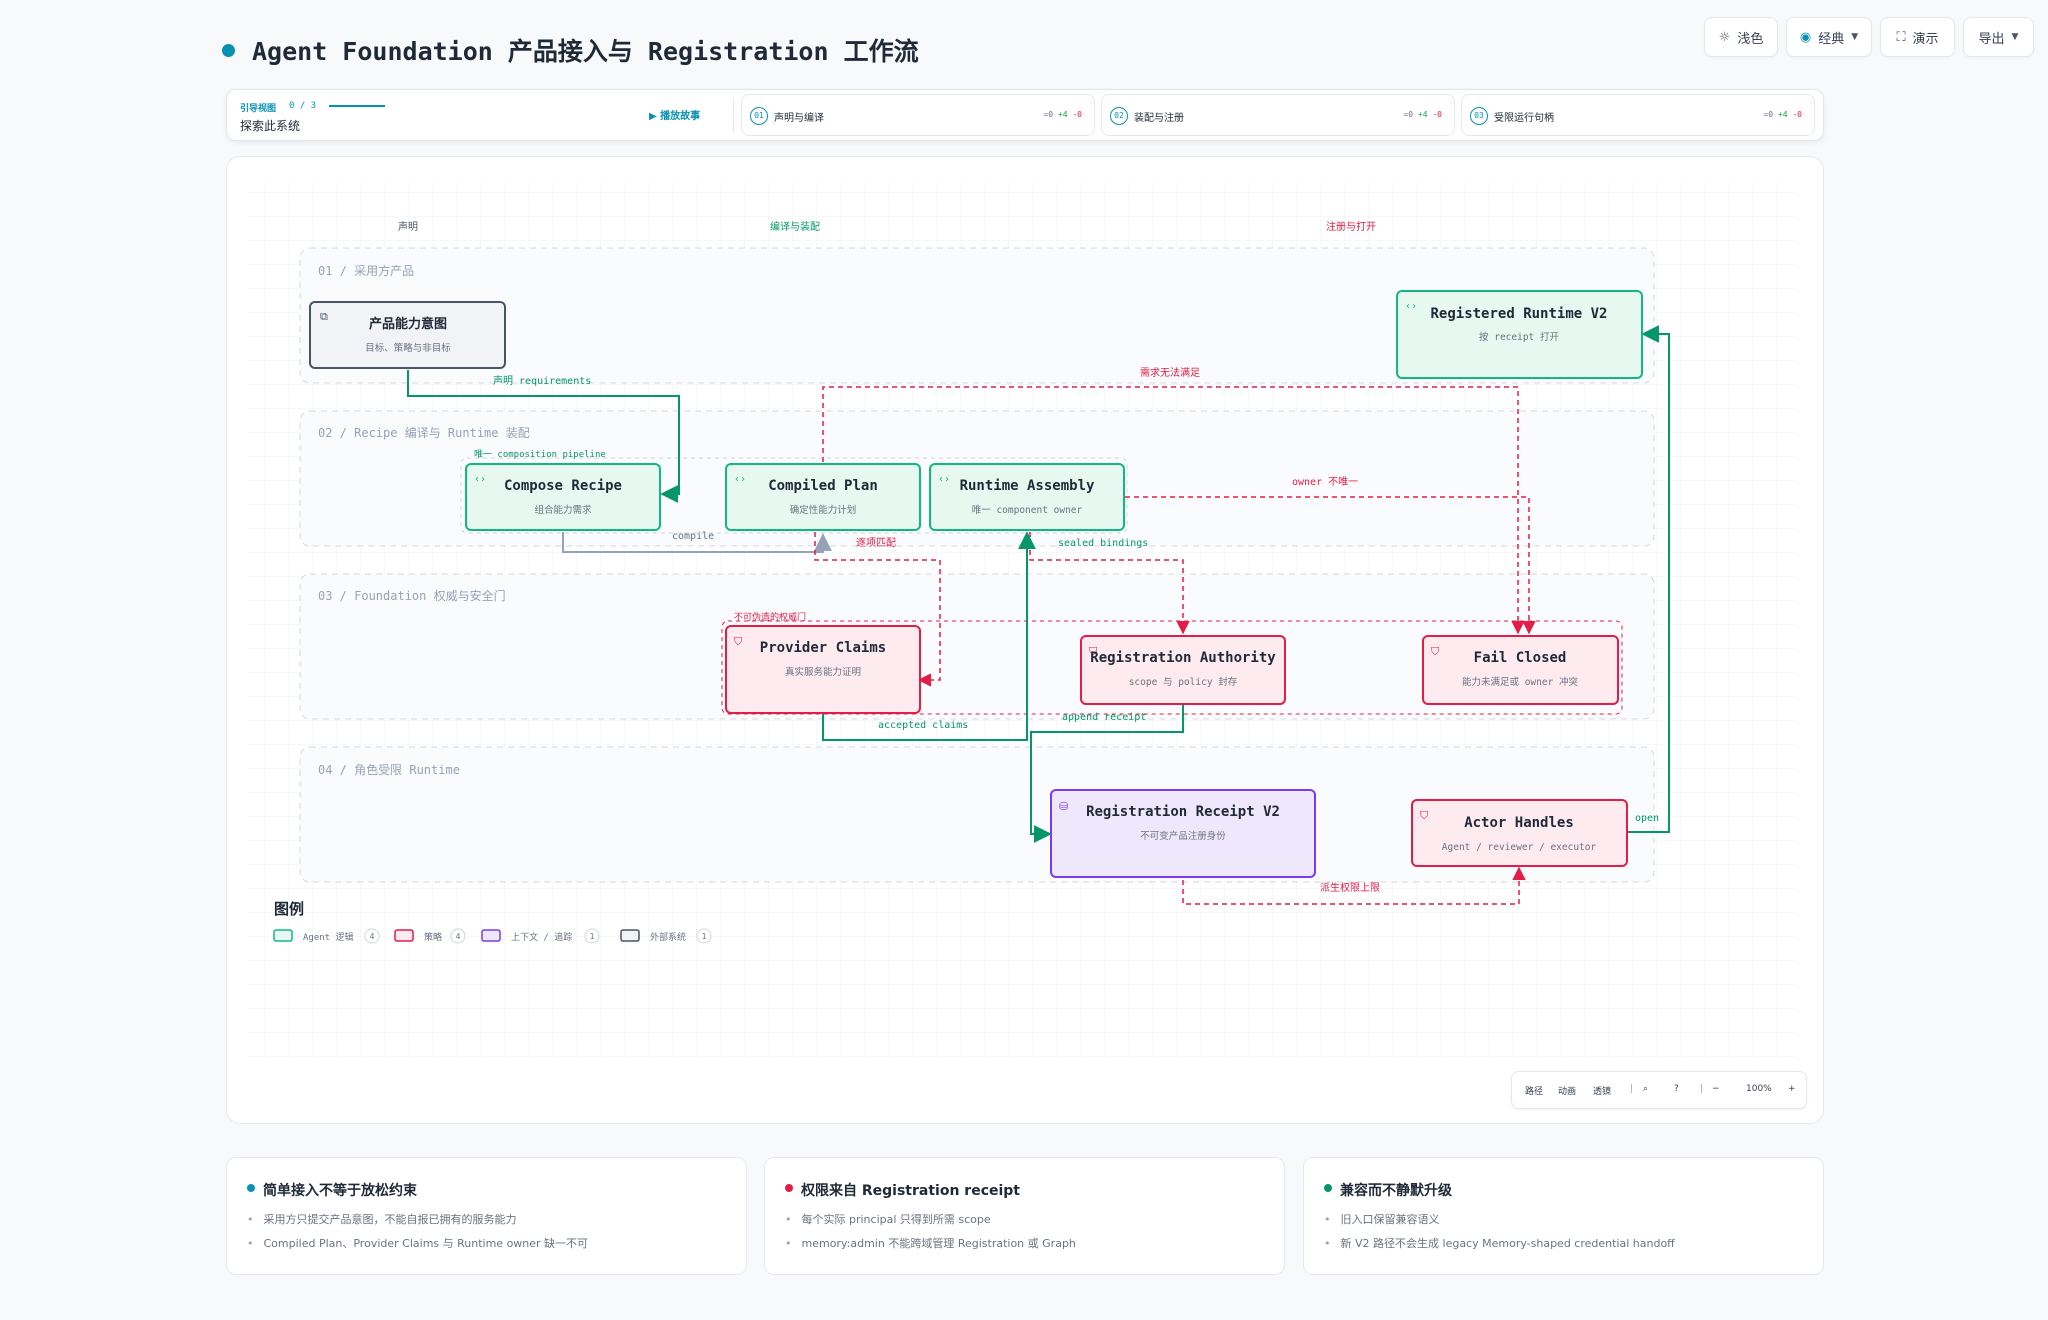 The width and height of the screenshot is (2048, 1320). I want to click on card-item: • 旧入口保留兼容语义, so click(1382, 1219).